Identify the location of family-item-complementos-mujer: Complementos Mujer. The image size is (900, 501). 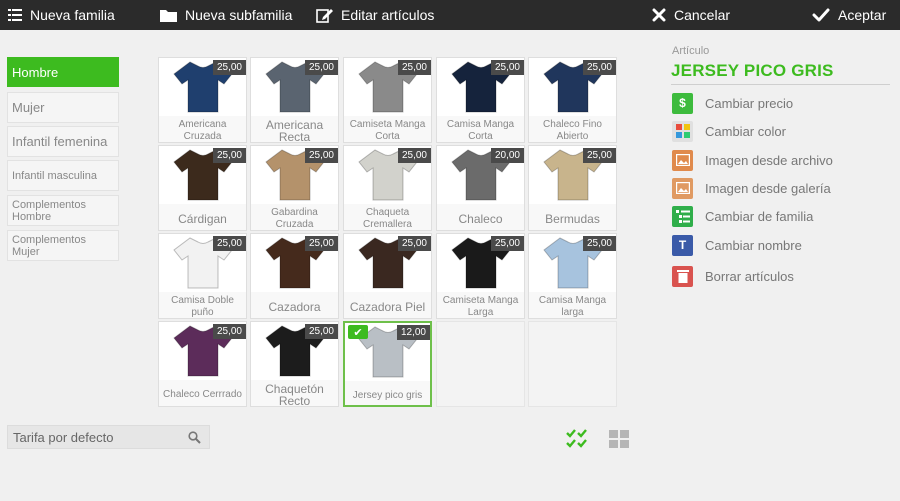
(63, 245).